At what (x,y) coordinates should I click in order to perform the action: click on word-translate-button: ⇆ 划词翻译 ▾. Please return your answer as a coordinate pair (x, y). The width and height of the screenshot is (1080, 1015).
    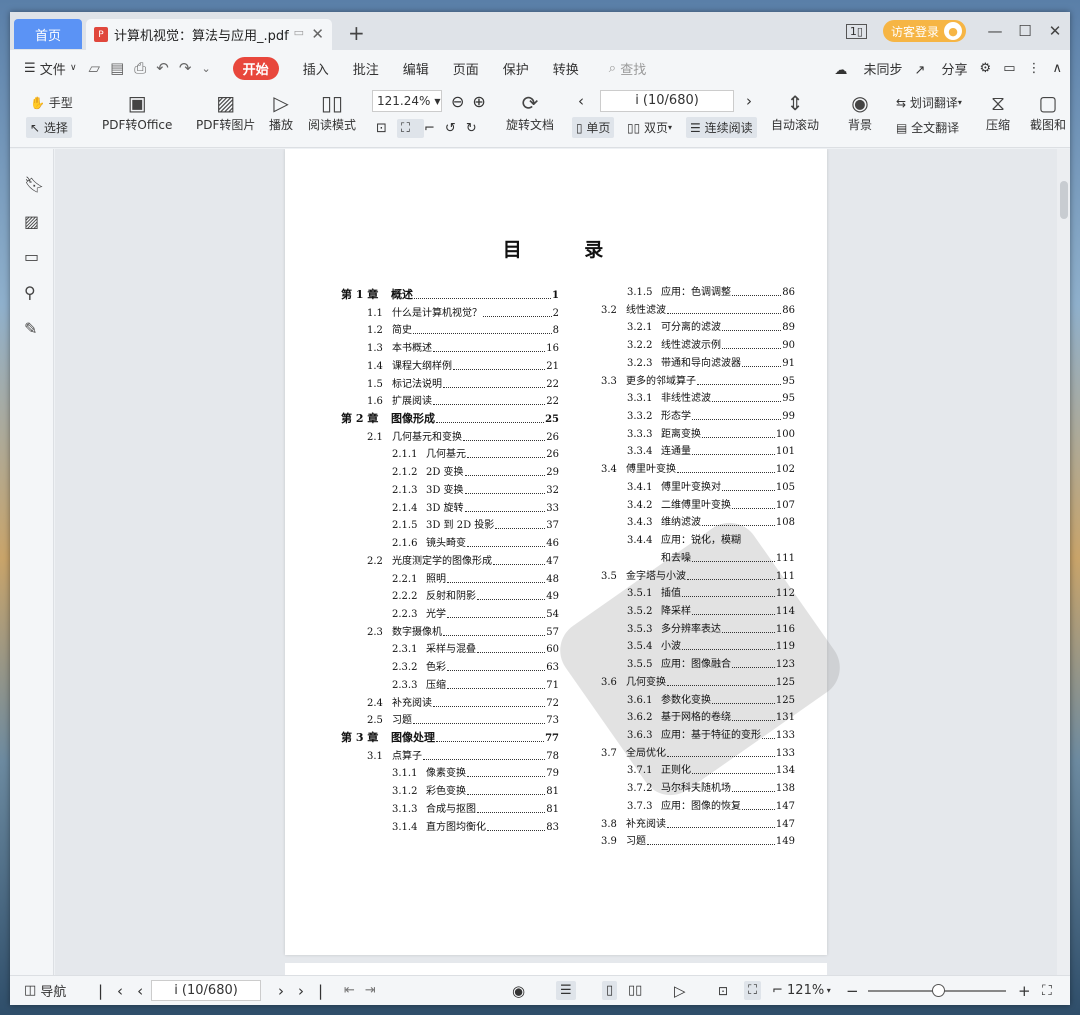
    Looking at the image, I should click on (929, 102).